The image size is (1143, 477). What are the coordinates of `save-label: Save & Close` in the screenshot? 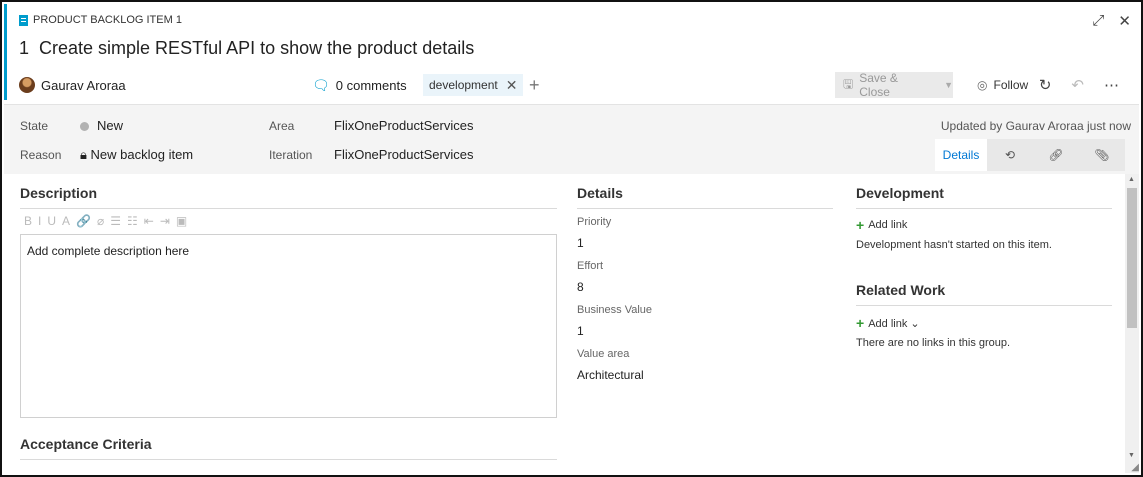 It's located at (893, 85).